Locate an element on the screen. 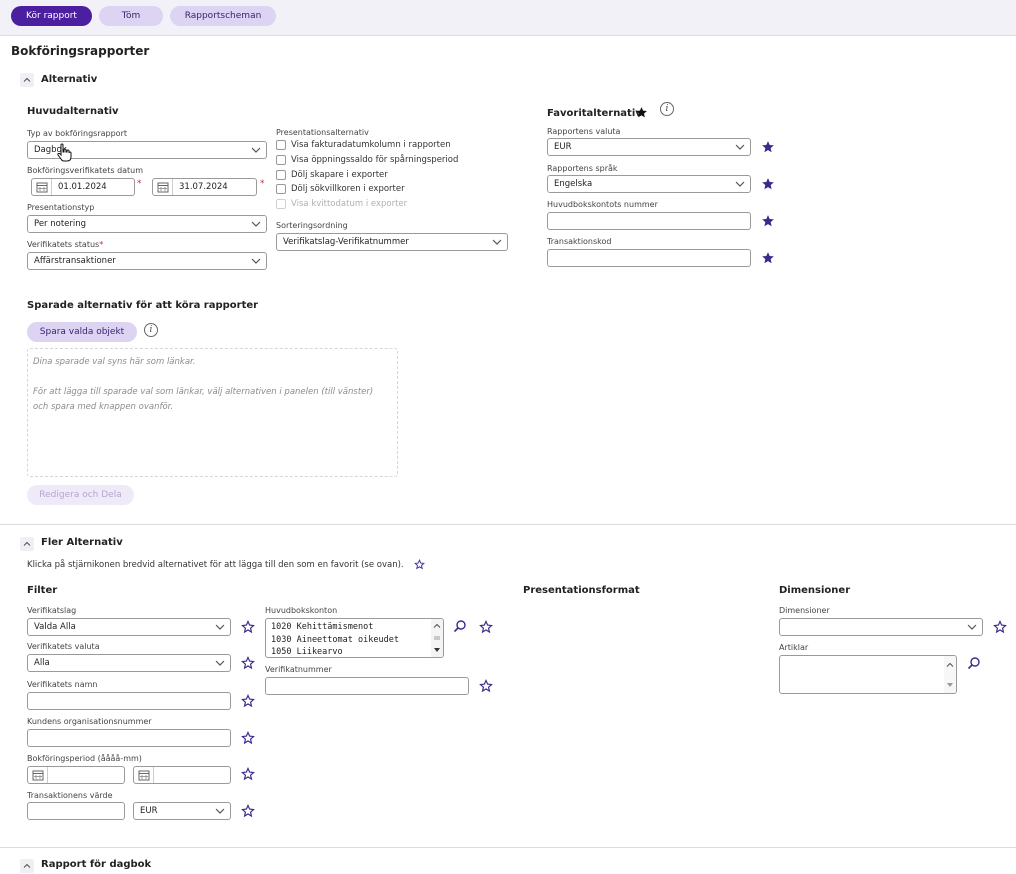  saved-hint-line: Dina sparade val syns här som länkar. is located at coordinates (114, 362).